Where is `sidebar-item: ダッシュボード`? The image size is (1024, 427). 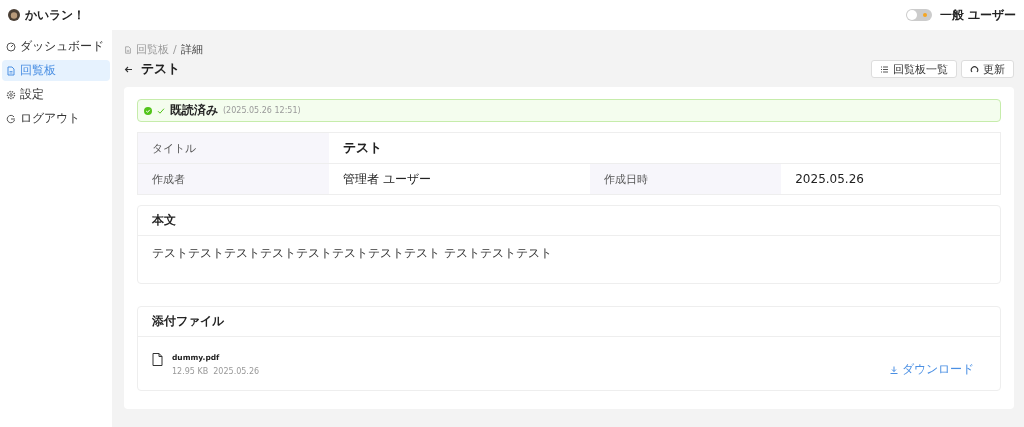 sidebar-item: ダッシュボード is located at coordinates (56, 46).